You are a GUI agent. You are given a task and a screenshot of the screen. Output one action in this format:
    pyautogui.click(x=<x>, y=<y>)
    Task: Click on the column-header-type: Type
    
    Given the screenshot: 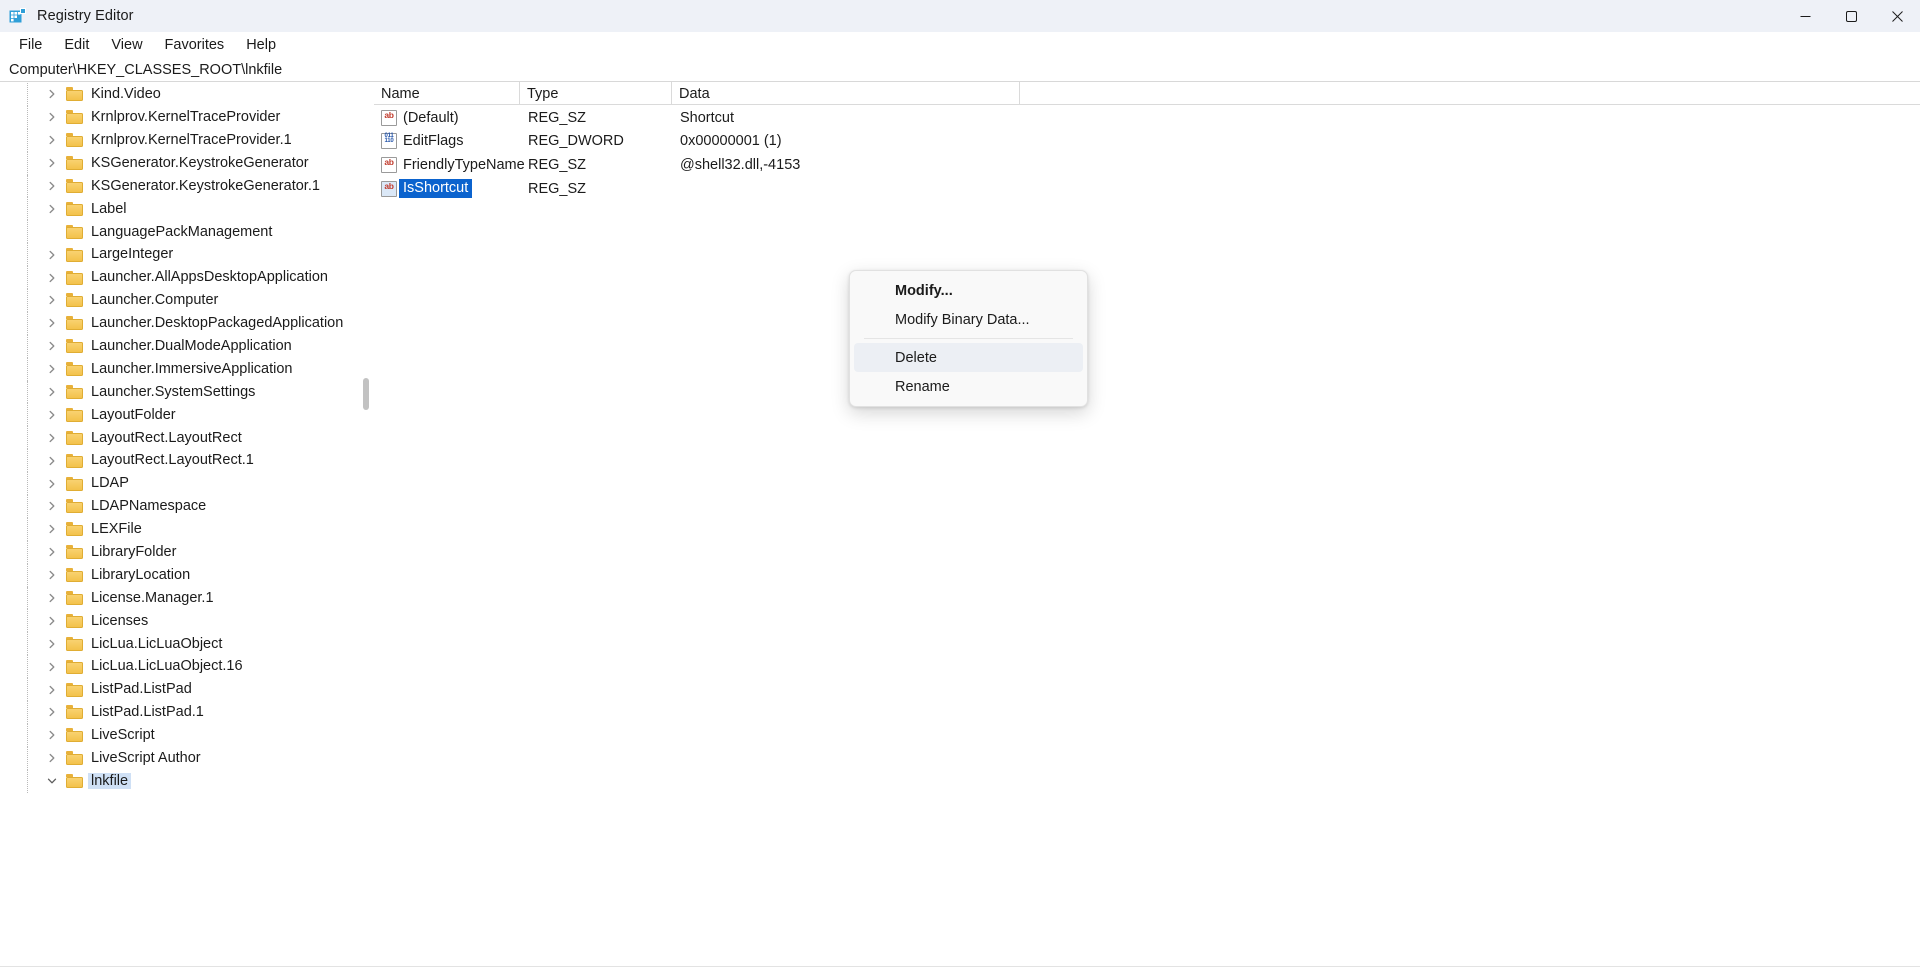 What is the action you would take?
    pyautogui.click(x=596, y=93)
    